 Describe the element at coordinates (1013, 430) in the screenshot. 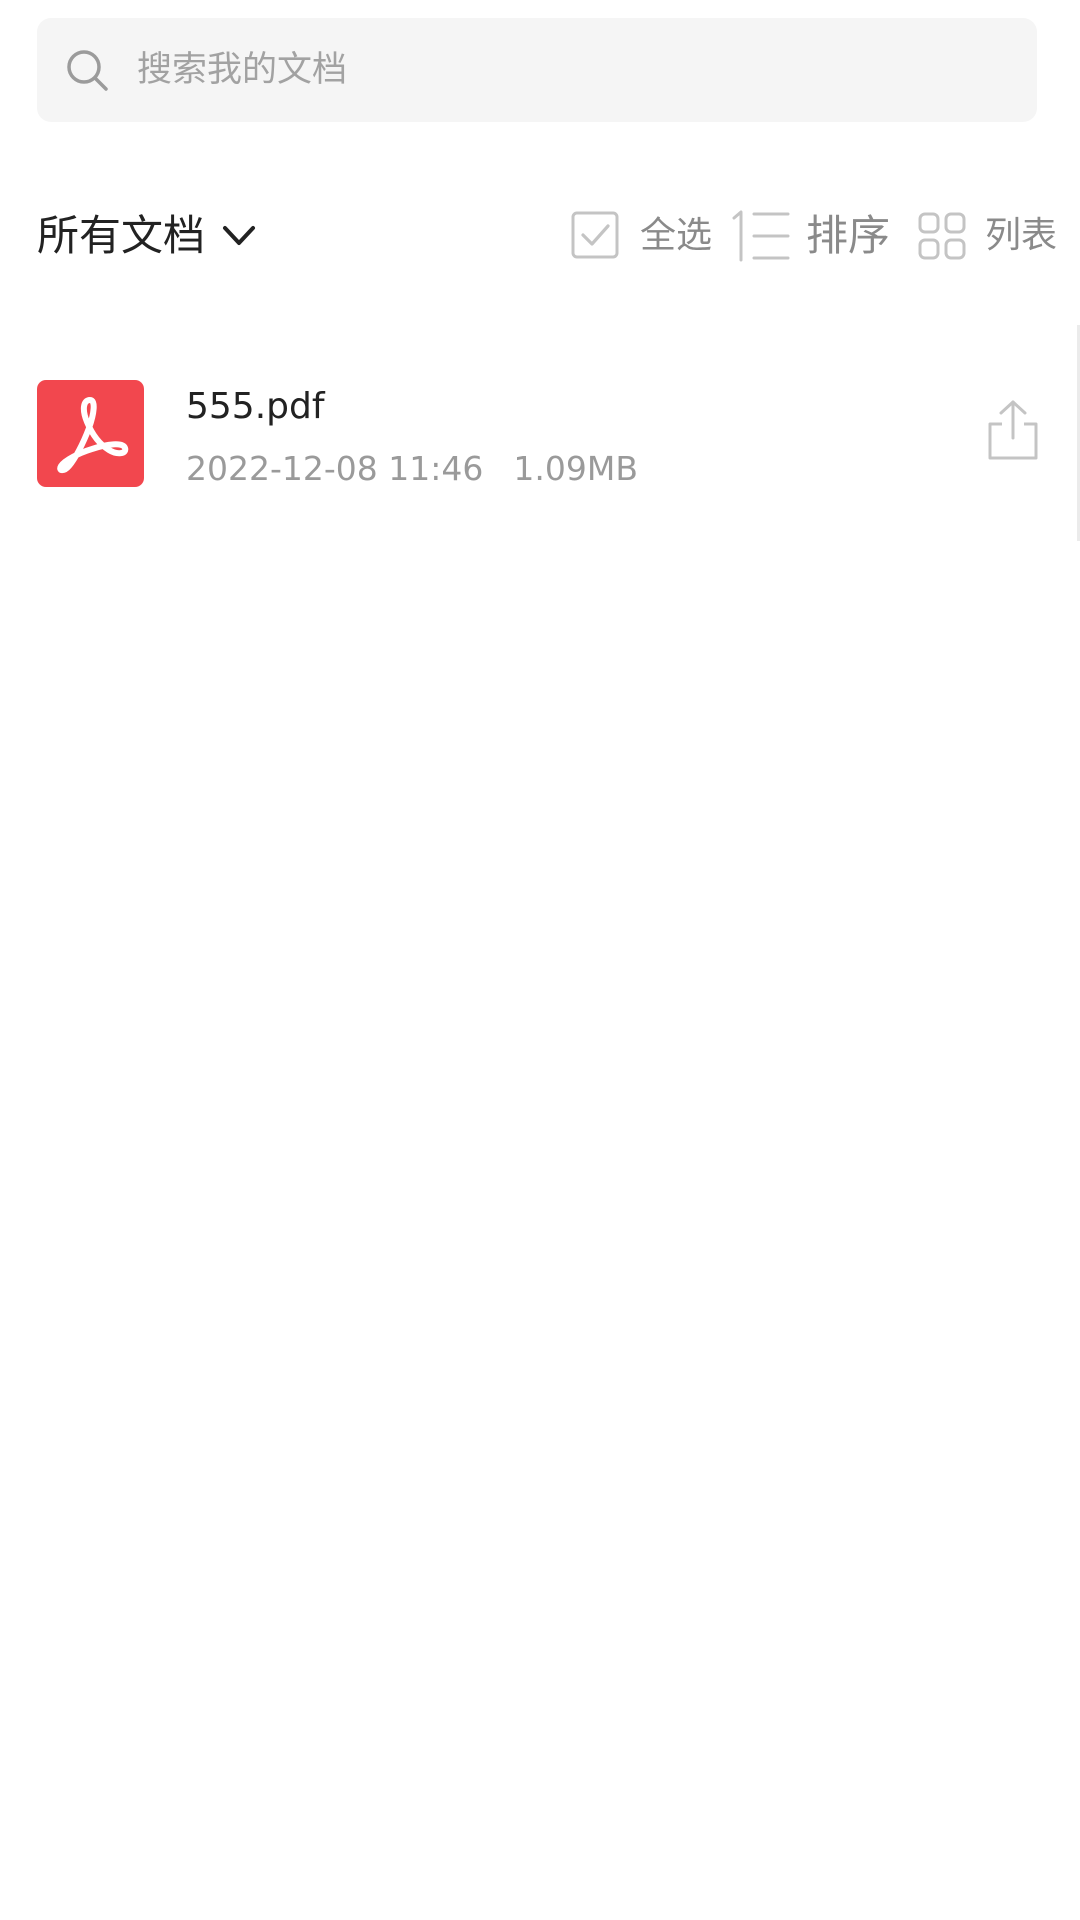

I see `share-icon` at that location.